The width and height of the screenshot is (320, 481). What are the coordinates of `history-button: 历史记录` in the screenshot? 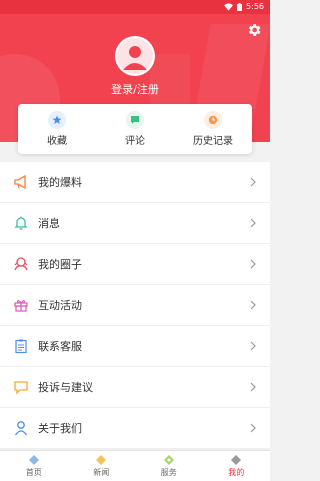 It's located at (213, 129).